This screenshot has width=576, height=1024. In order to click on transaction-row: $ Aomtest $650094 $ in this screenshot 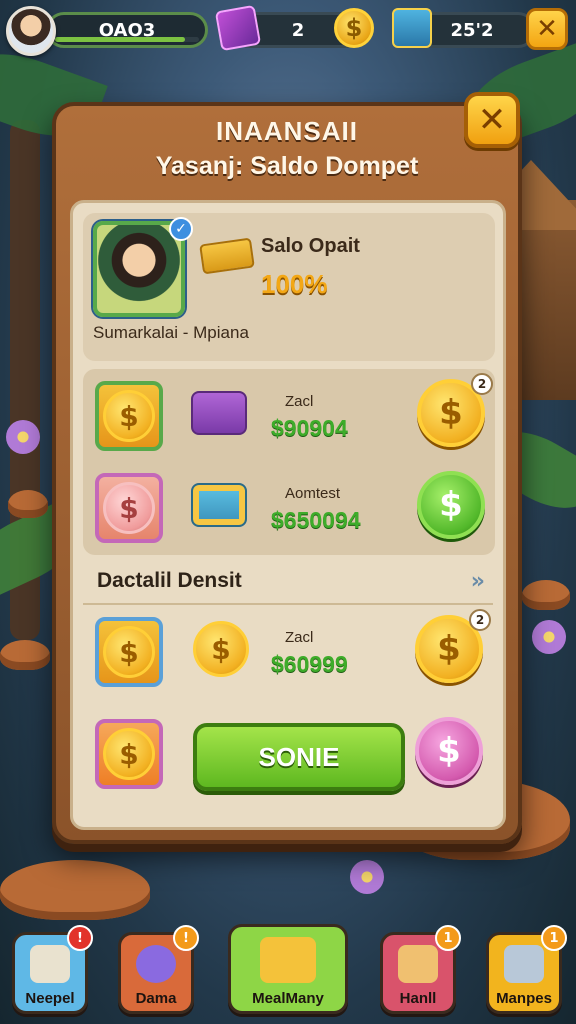, I will do `click(289, 512)`.